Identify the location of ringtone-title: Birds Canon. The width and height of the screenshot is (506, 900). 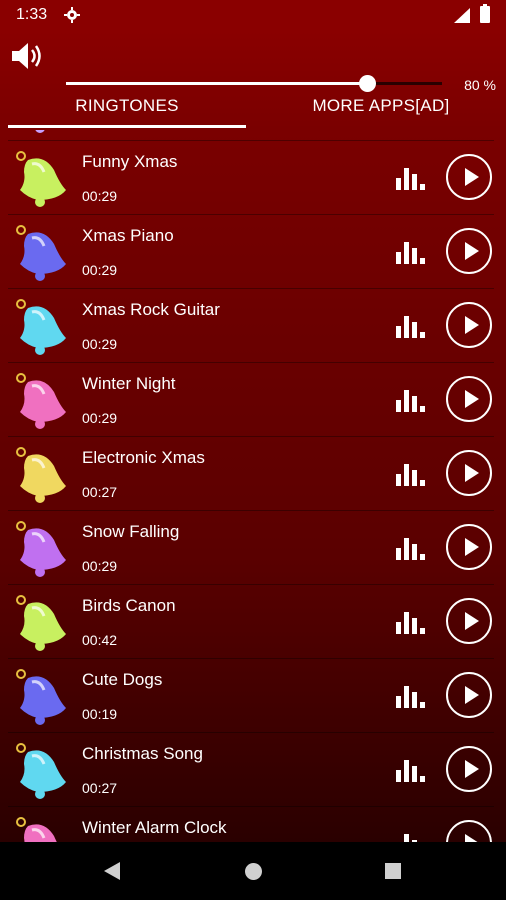
(129, 605).